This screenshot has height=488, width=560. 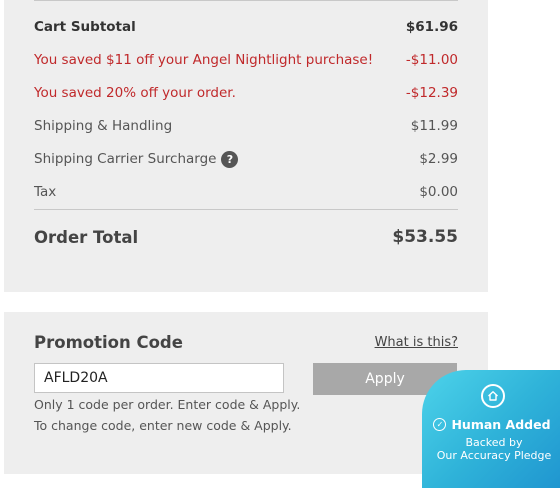 What do you see at coordinates (230, 159) in the screenshot?
I see `help-icon: ?` at bounding box center [230, 159].